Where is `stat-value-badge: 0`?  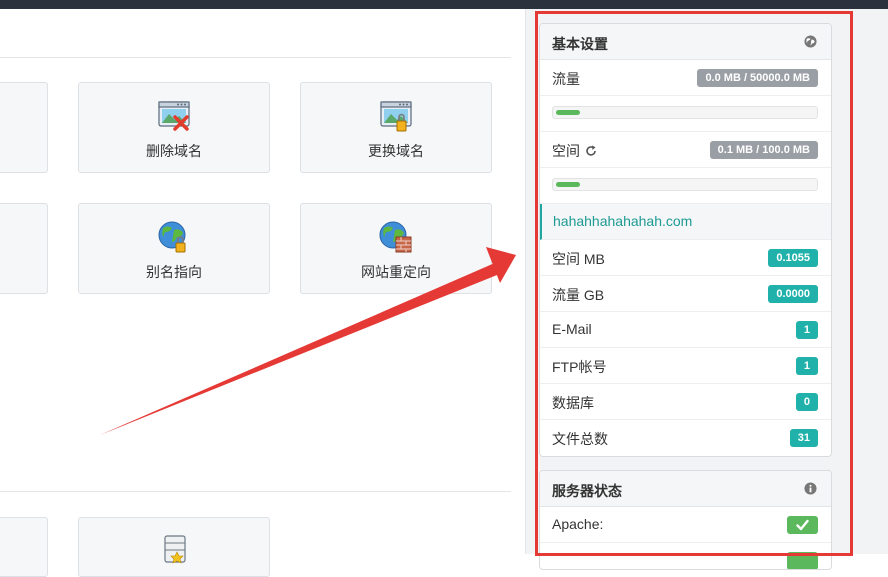
stat-value-badge: 0 is located at coordinates (806, 402).